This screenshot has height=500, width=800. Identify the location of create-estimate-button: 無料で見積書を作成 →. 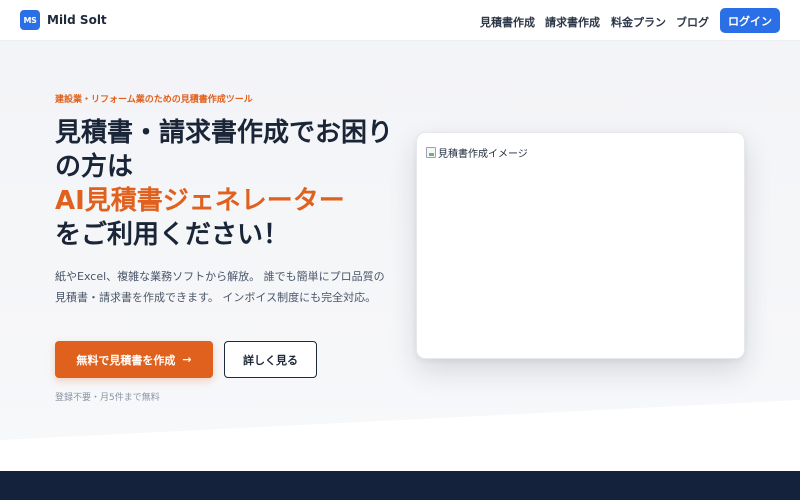
(134, 359).